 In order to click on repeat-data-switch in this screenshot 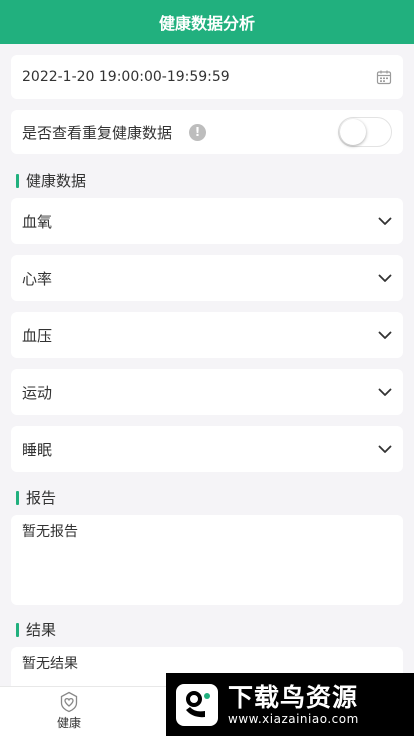, I will do `click(365, 132)`.